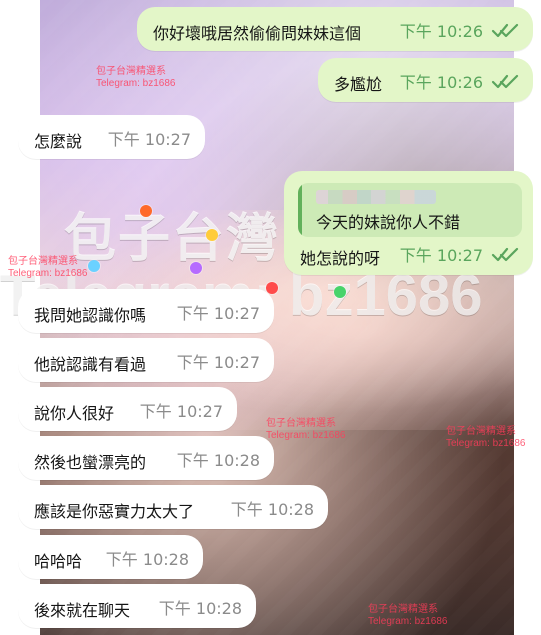  What do you see at coordinates (257, 33) in the screenshot?
I see `message-text: 你好壞哦居然偷偷問妹妹這個` at bounding box center [257, 33].